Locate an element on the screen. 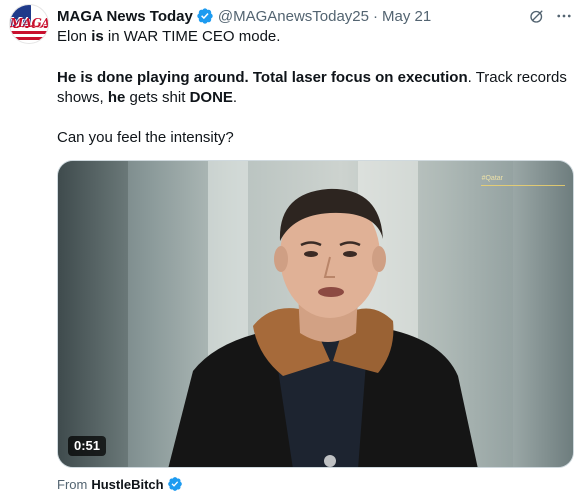 This screenshot has width=582, height=497. avatar: MAGA is located at coordinates (29, 24).